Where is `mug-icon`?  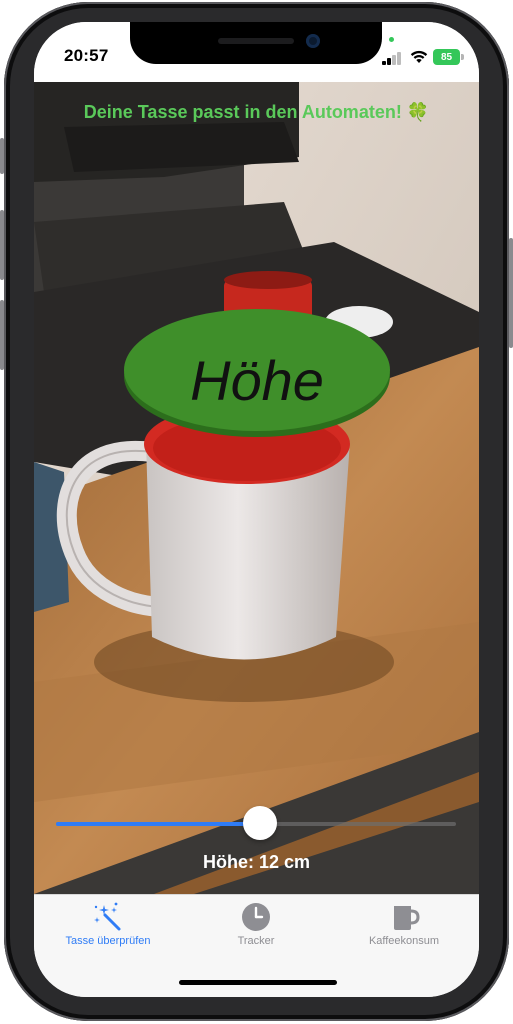 mug-icon is located at coordinates (407, 918).